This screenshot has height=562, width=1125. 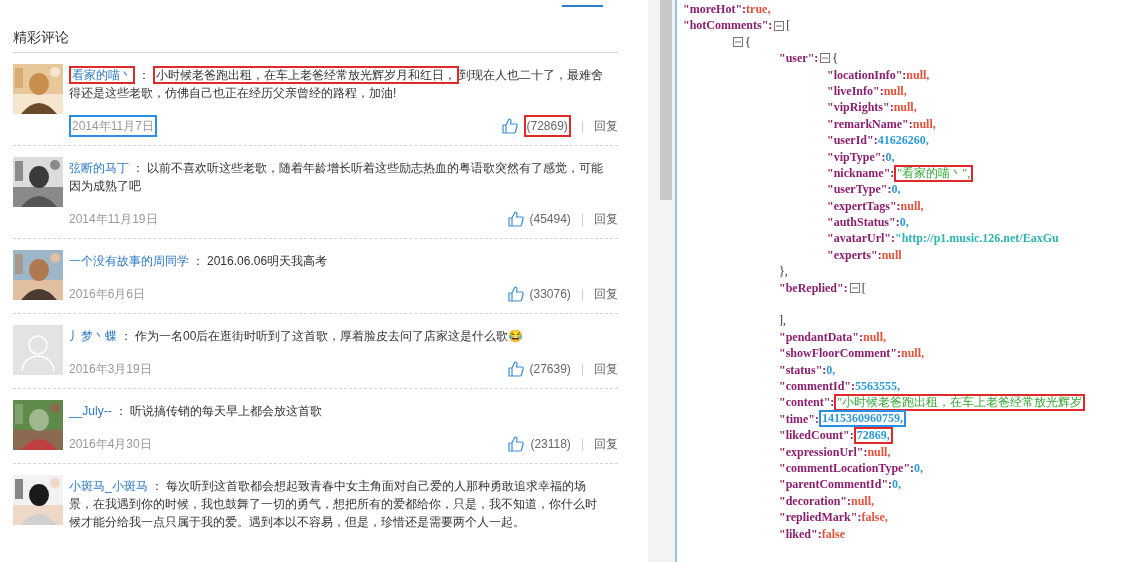 I want to click on author-link: 丿梦丶蝶, so click(x=93, y=336).